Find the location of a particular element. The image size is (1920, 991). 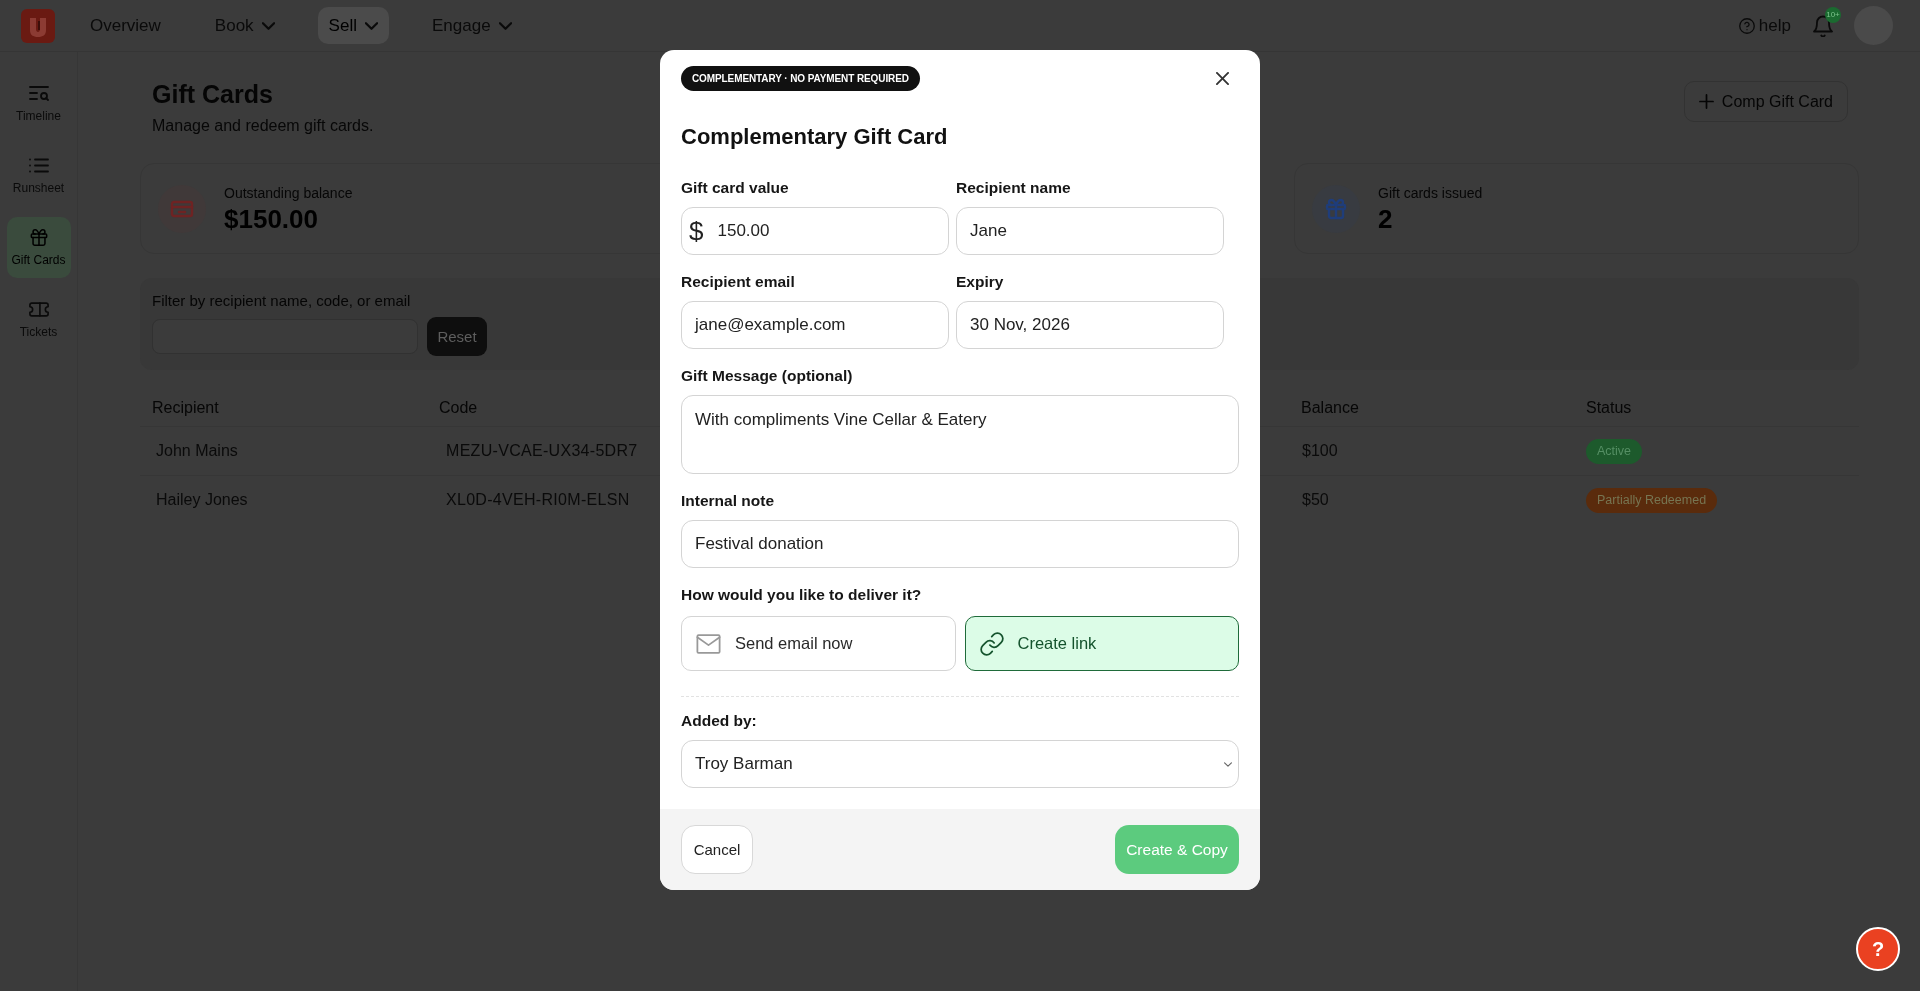

field-label: Gift card value is located at coordinates (735, 188).